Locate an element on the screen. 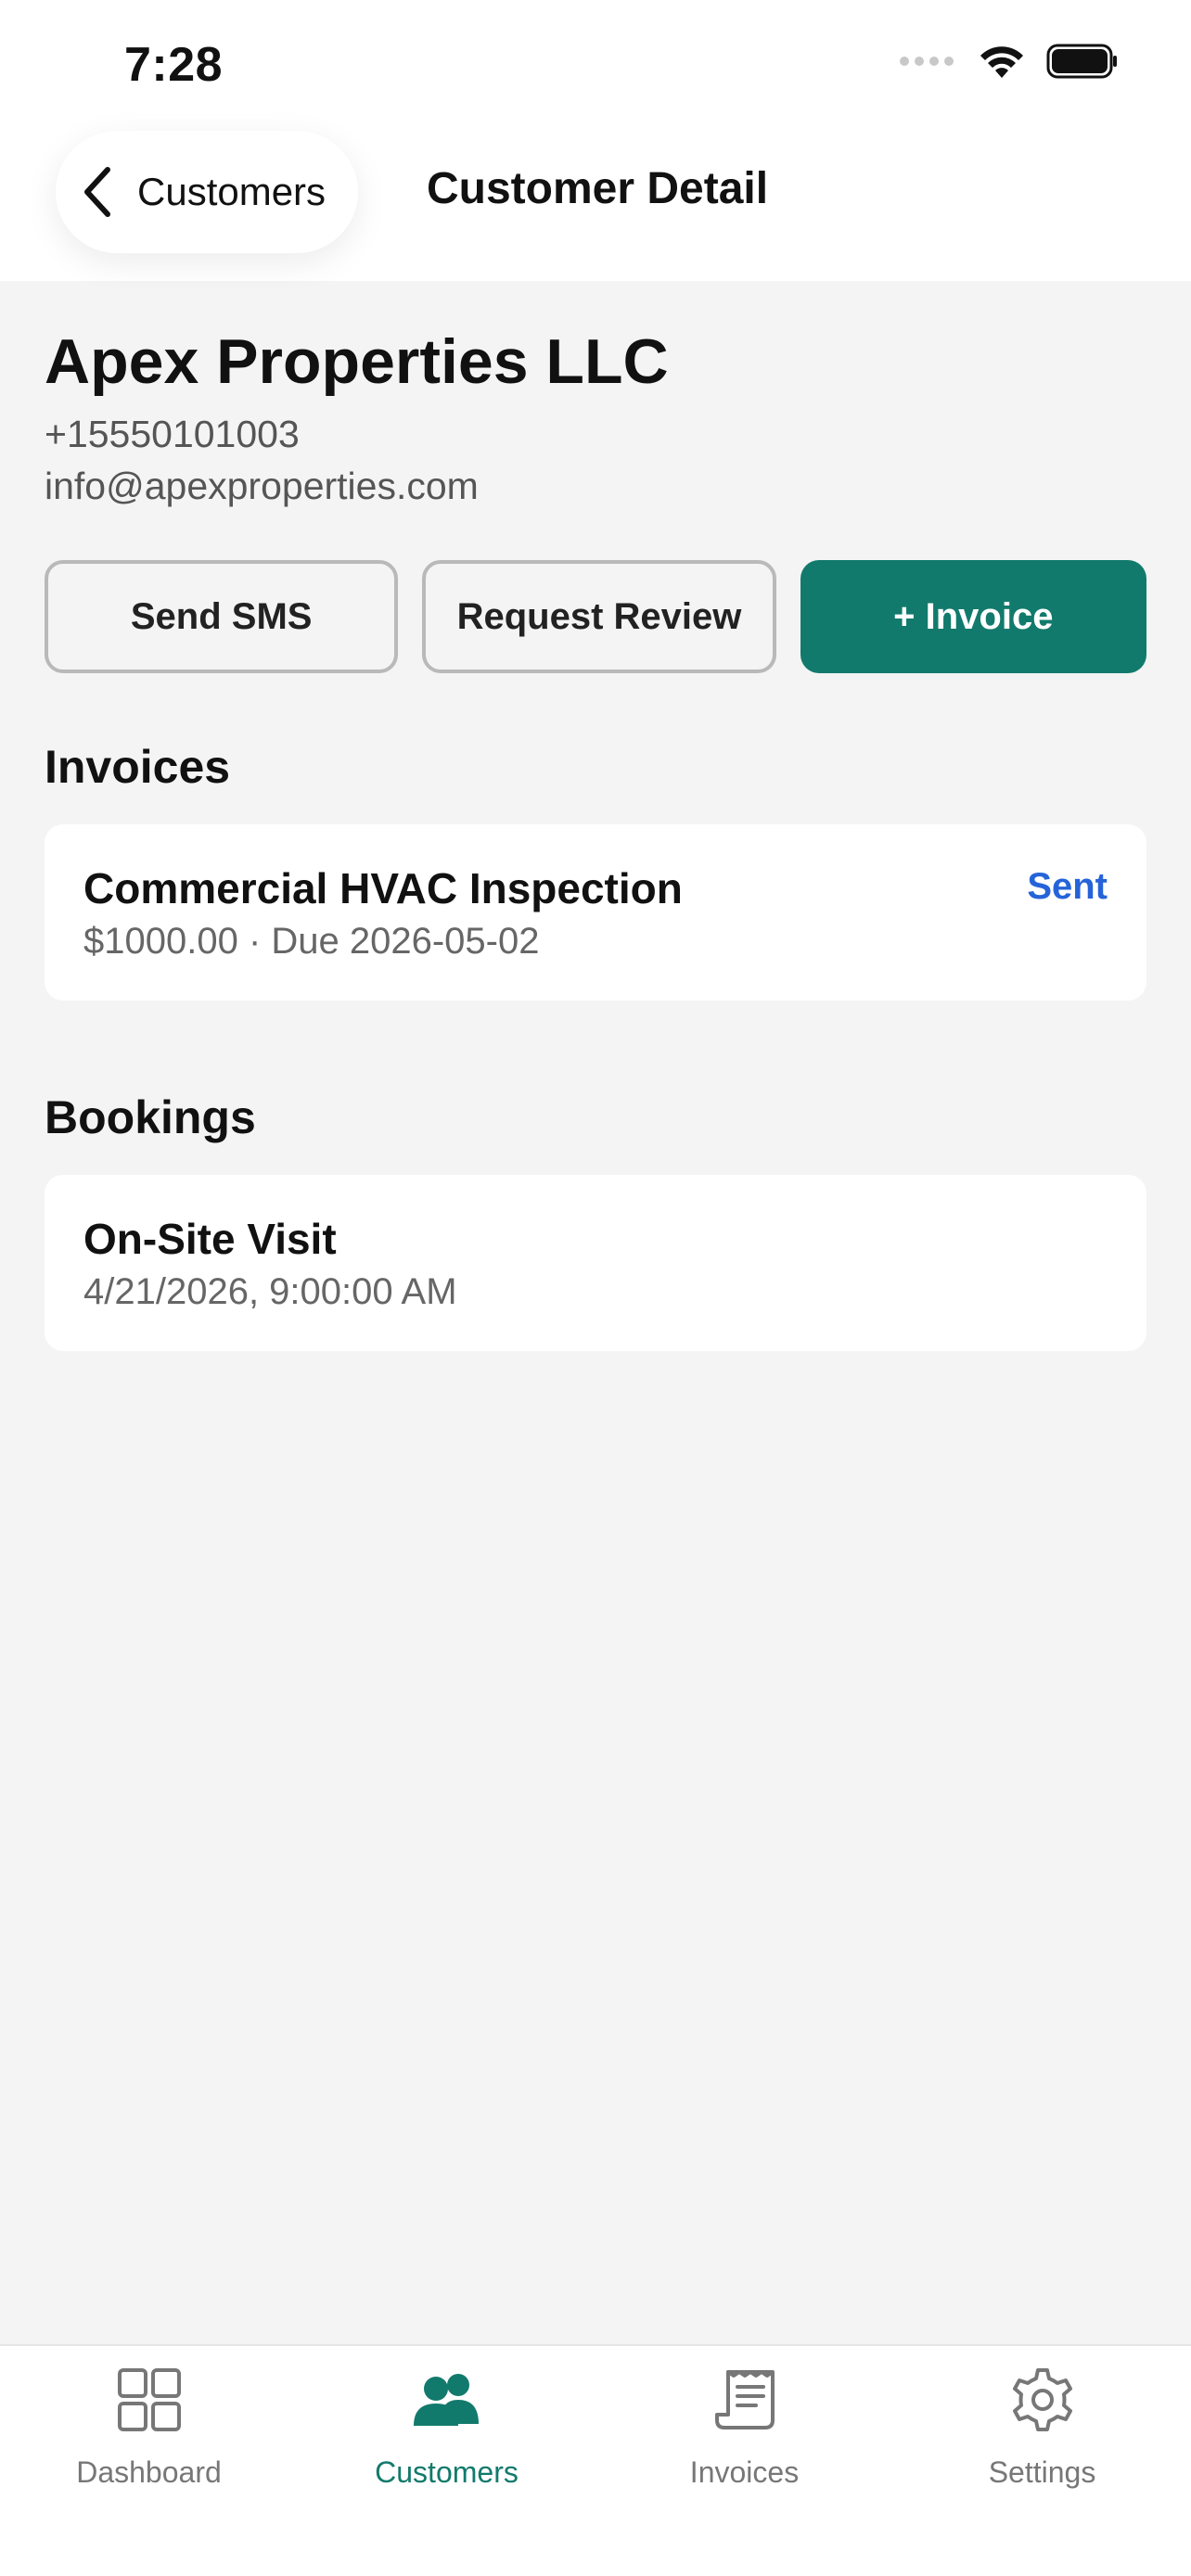  tab-settings: Settings is located at coordinates (1042, 2461).